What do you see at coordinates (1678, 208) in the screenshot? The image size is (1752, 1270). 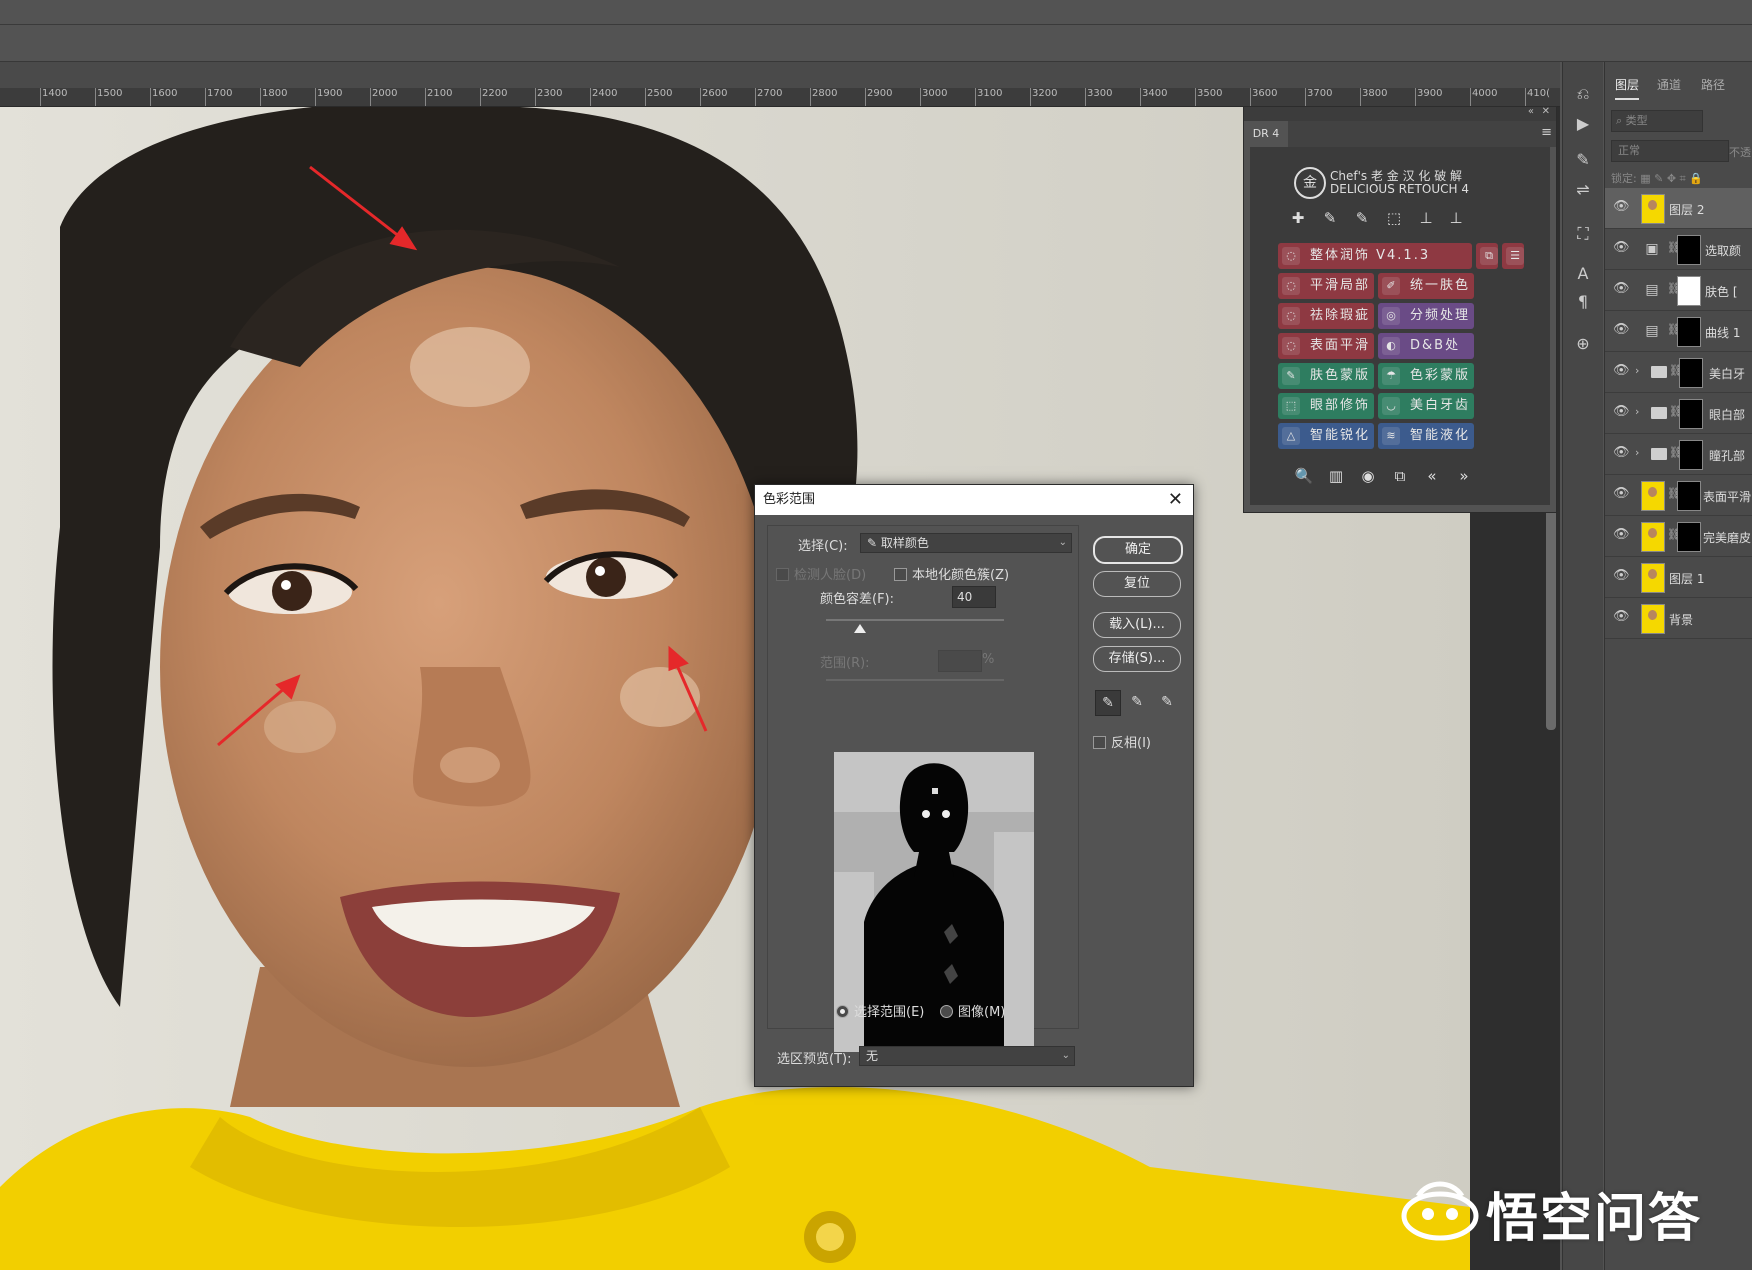 I see `layer-row: 👁 图层 2` at bounding box center [1678, 208].